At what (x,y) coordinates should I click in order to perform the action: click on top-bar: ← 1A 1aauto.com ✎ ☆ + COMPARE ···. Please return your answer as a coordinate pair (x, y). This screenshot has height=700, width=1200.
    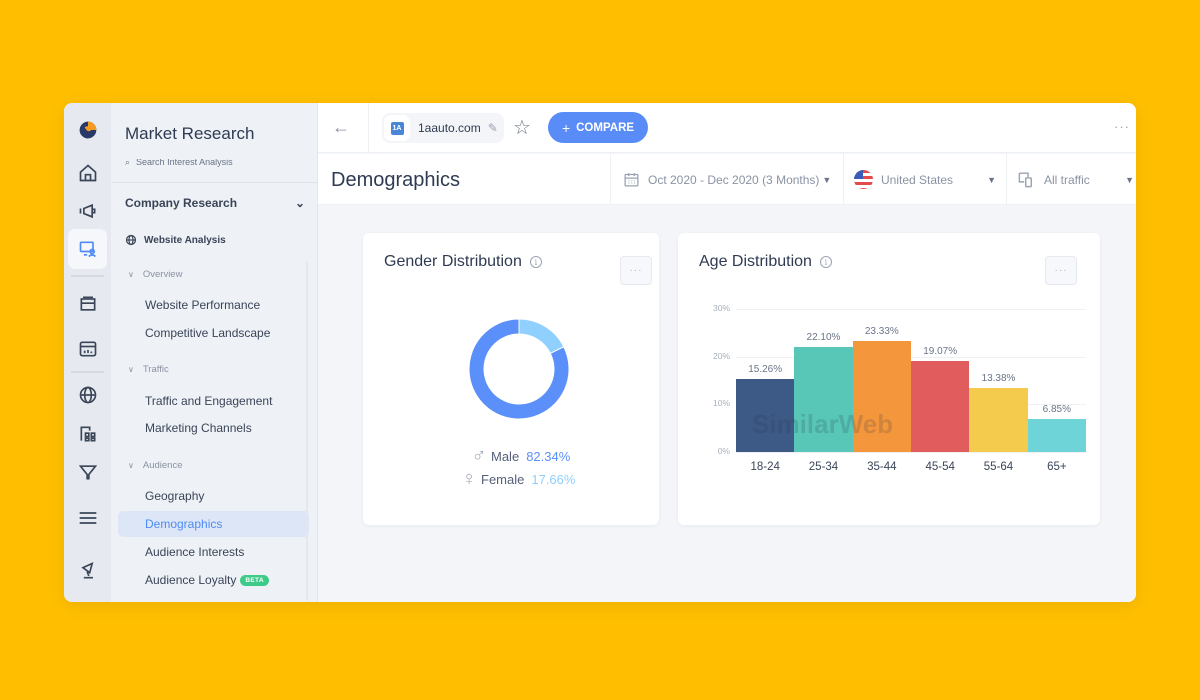
    Looking at the image, I should click on (727, 128).